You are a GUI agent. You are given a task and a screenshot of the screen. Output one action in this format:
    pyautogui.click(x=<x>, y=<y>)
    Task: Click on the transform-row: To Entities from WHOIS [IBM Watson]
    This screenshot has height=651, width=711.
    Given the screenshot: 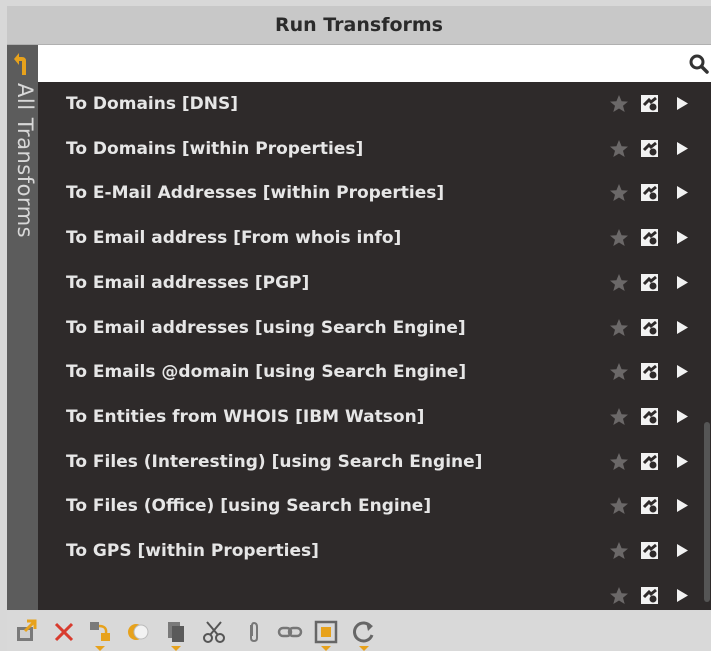 What is the action you would take?
    pyautogui.click(x=370, y=417)
    